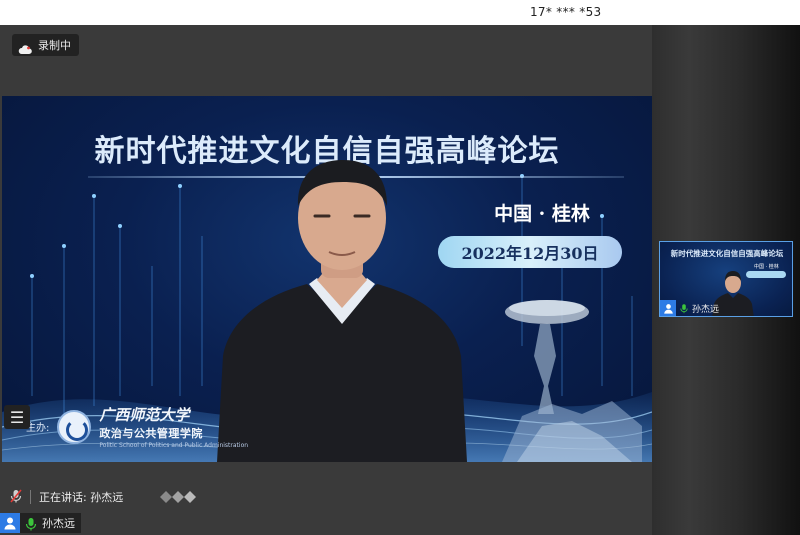 The height and width of the screenshot is (535, 800). What do you see at coordinates (178, 497) in the screenshot?
I see `loading-diamonds-icon` at bounding box center [178, 497].